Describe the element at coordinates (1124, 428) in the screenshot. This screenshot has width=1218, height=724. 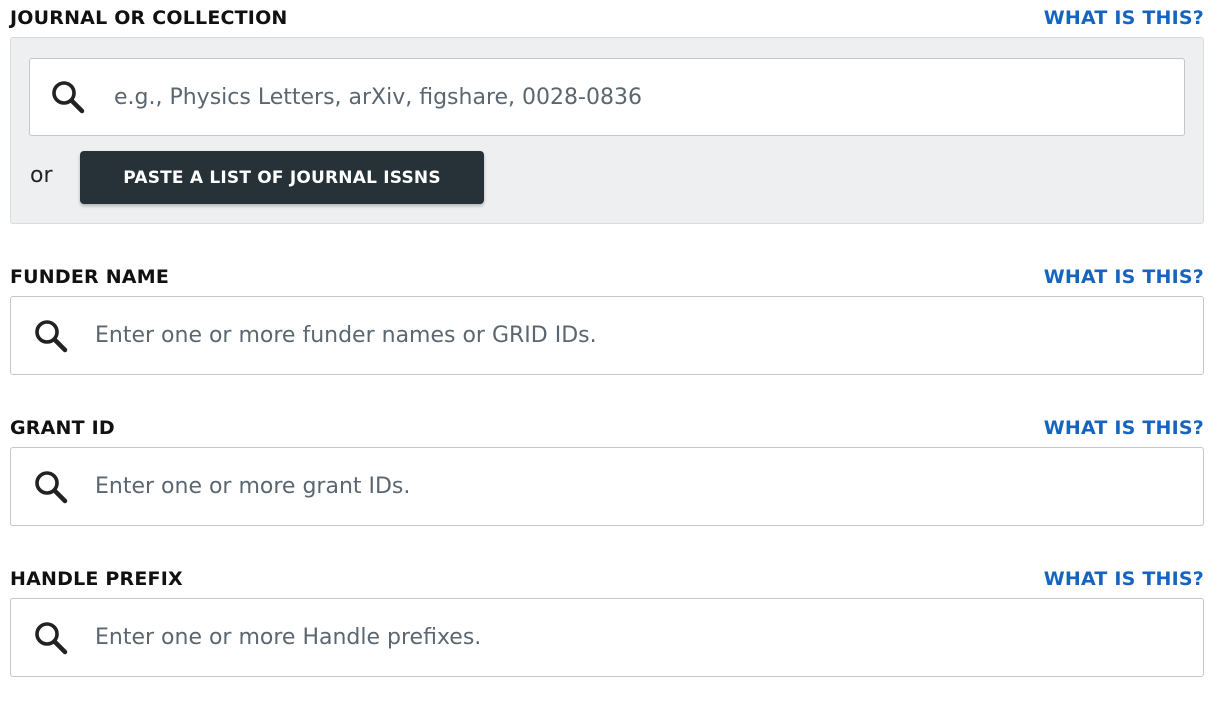
I see `grant-what-is-this-link: WHAT IS THIS?` at that location.